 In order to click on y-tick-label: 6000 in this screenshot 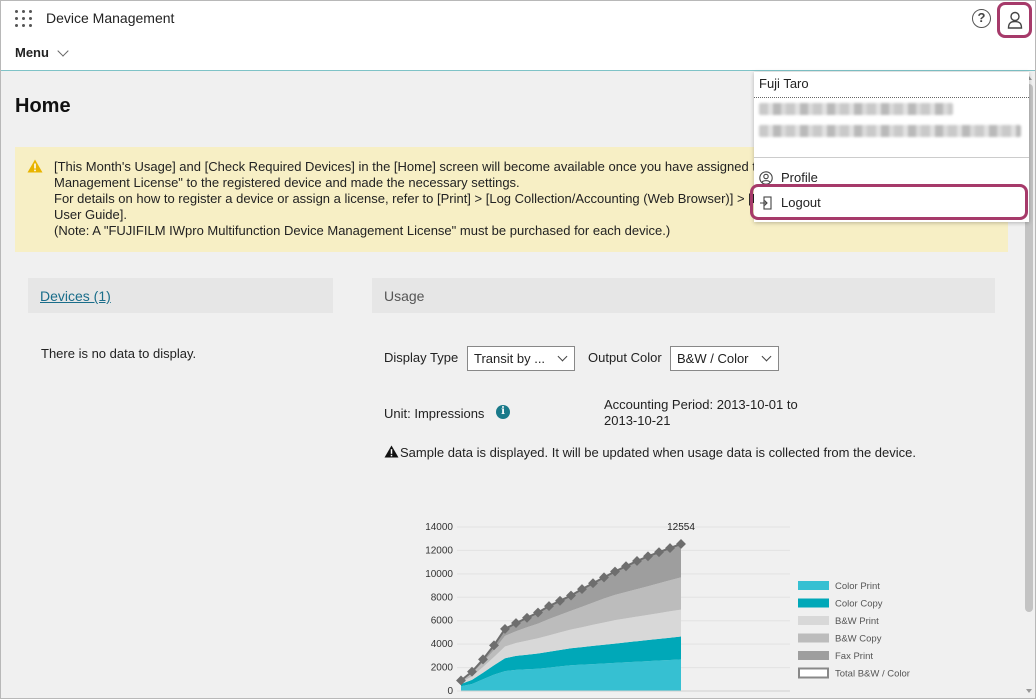, I will do `click(442, 621)`.